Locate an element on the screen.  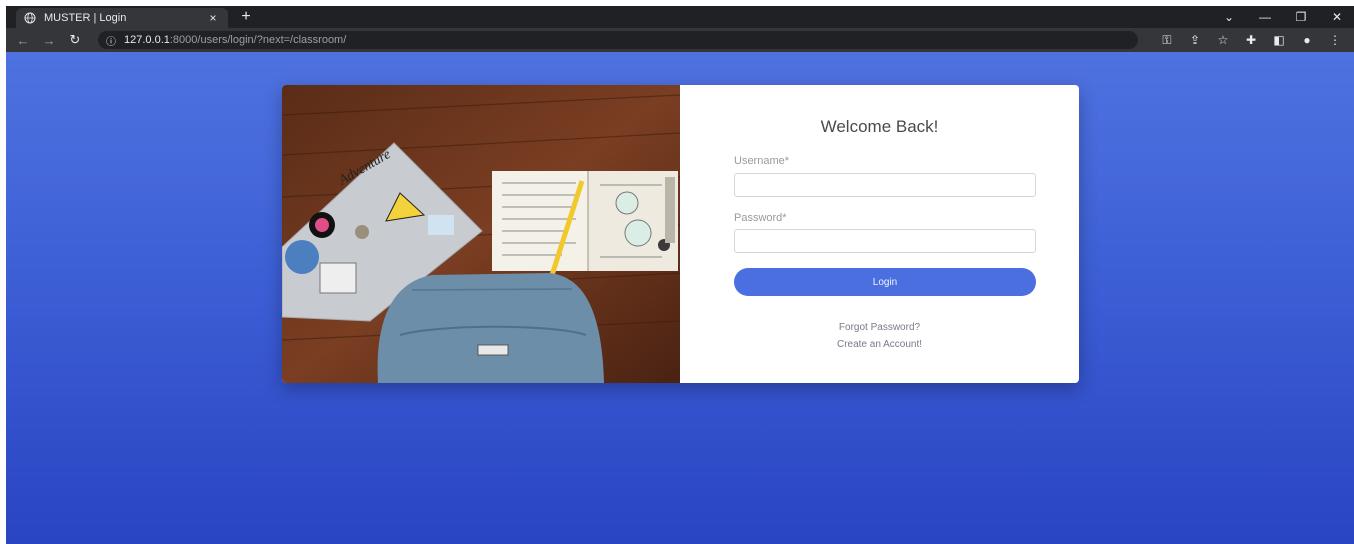
profile-icon: ● is located at coordinates (1307, 40).